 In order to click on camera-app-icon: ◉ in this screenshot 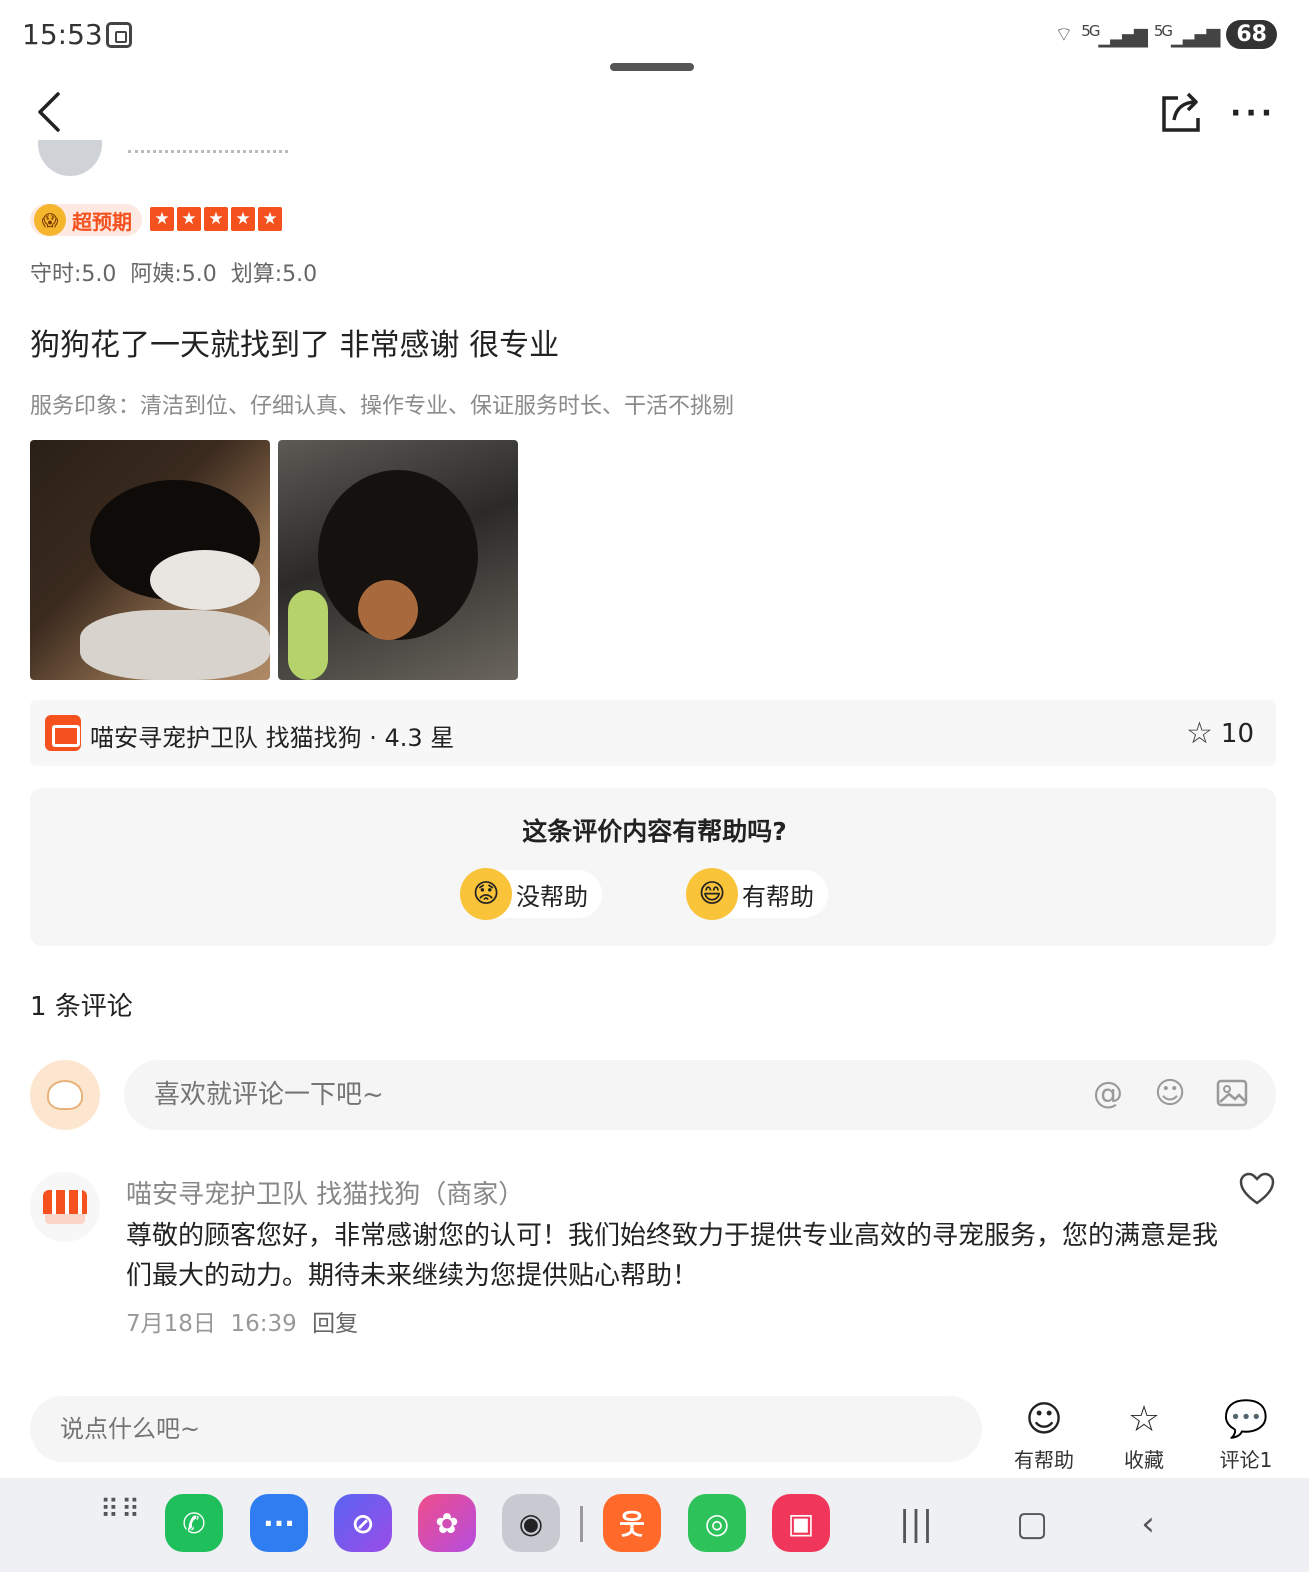, I will do `click(531, 1523)`.